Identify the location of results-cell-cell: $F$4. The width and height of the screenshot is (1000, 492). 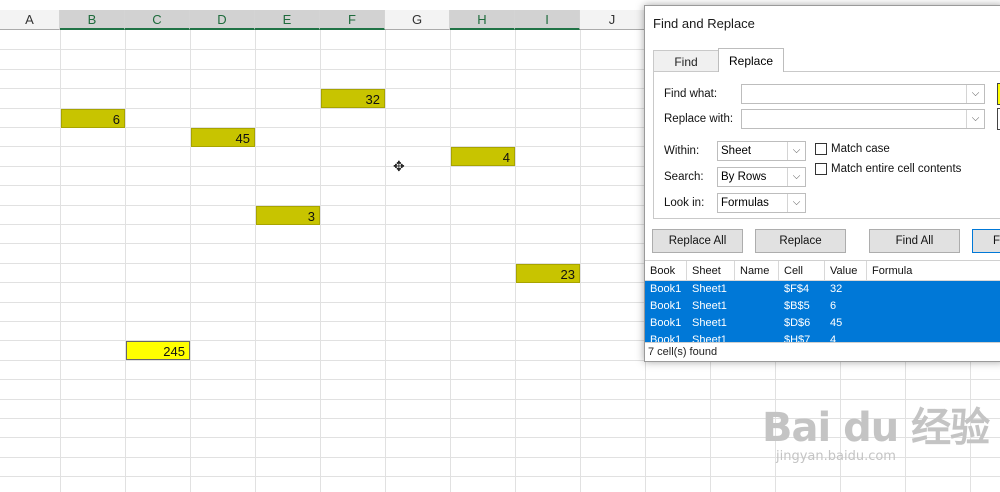
(797, 289).